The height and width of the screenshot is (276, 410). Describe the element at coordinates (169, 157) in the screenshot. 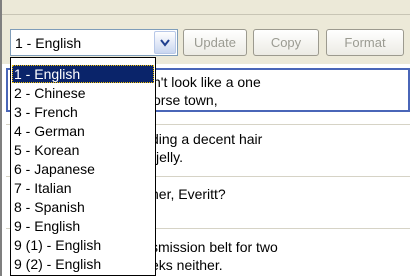

I see `list-item-text: jelly.` at that location.